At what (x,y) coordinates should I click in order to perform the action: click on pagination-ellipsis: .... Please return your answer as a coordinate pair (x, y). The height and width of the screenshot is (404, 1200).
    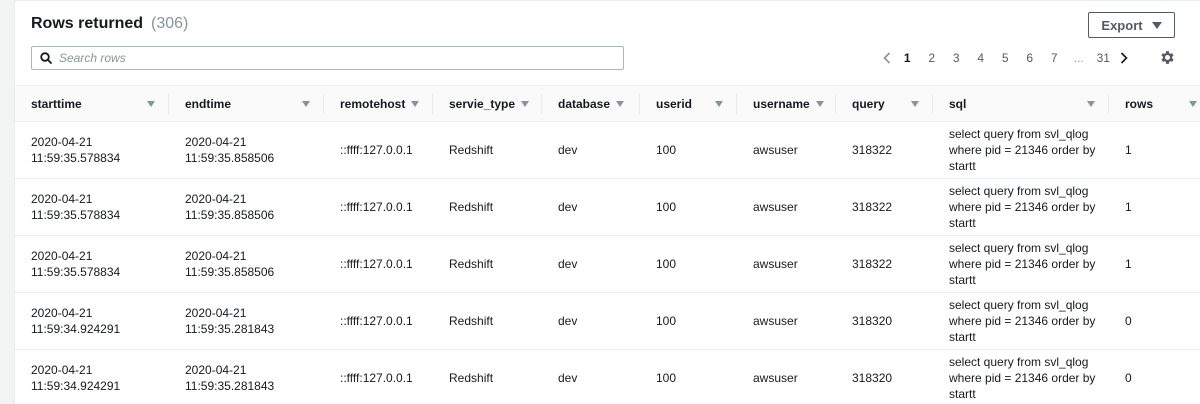
    Looking at the image, I should click on (1078, 58).